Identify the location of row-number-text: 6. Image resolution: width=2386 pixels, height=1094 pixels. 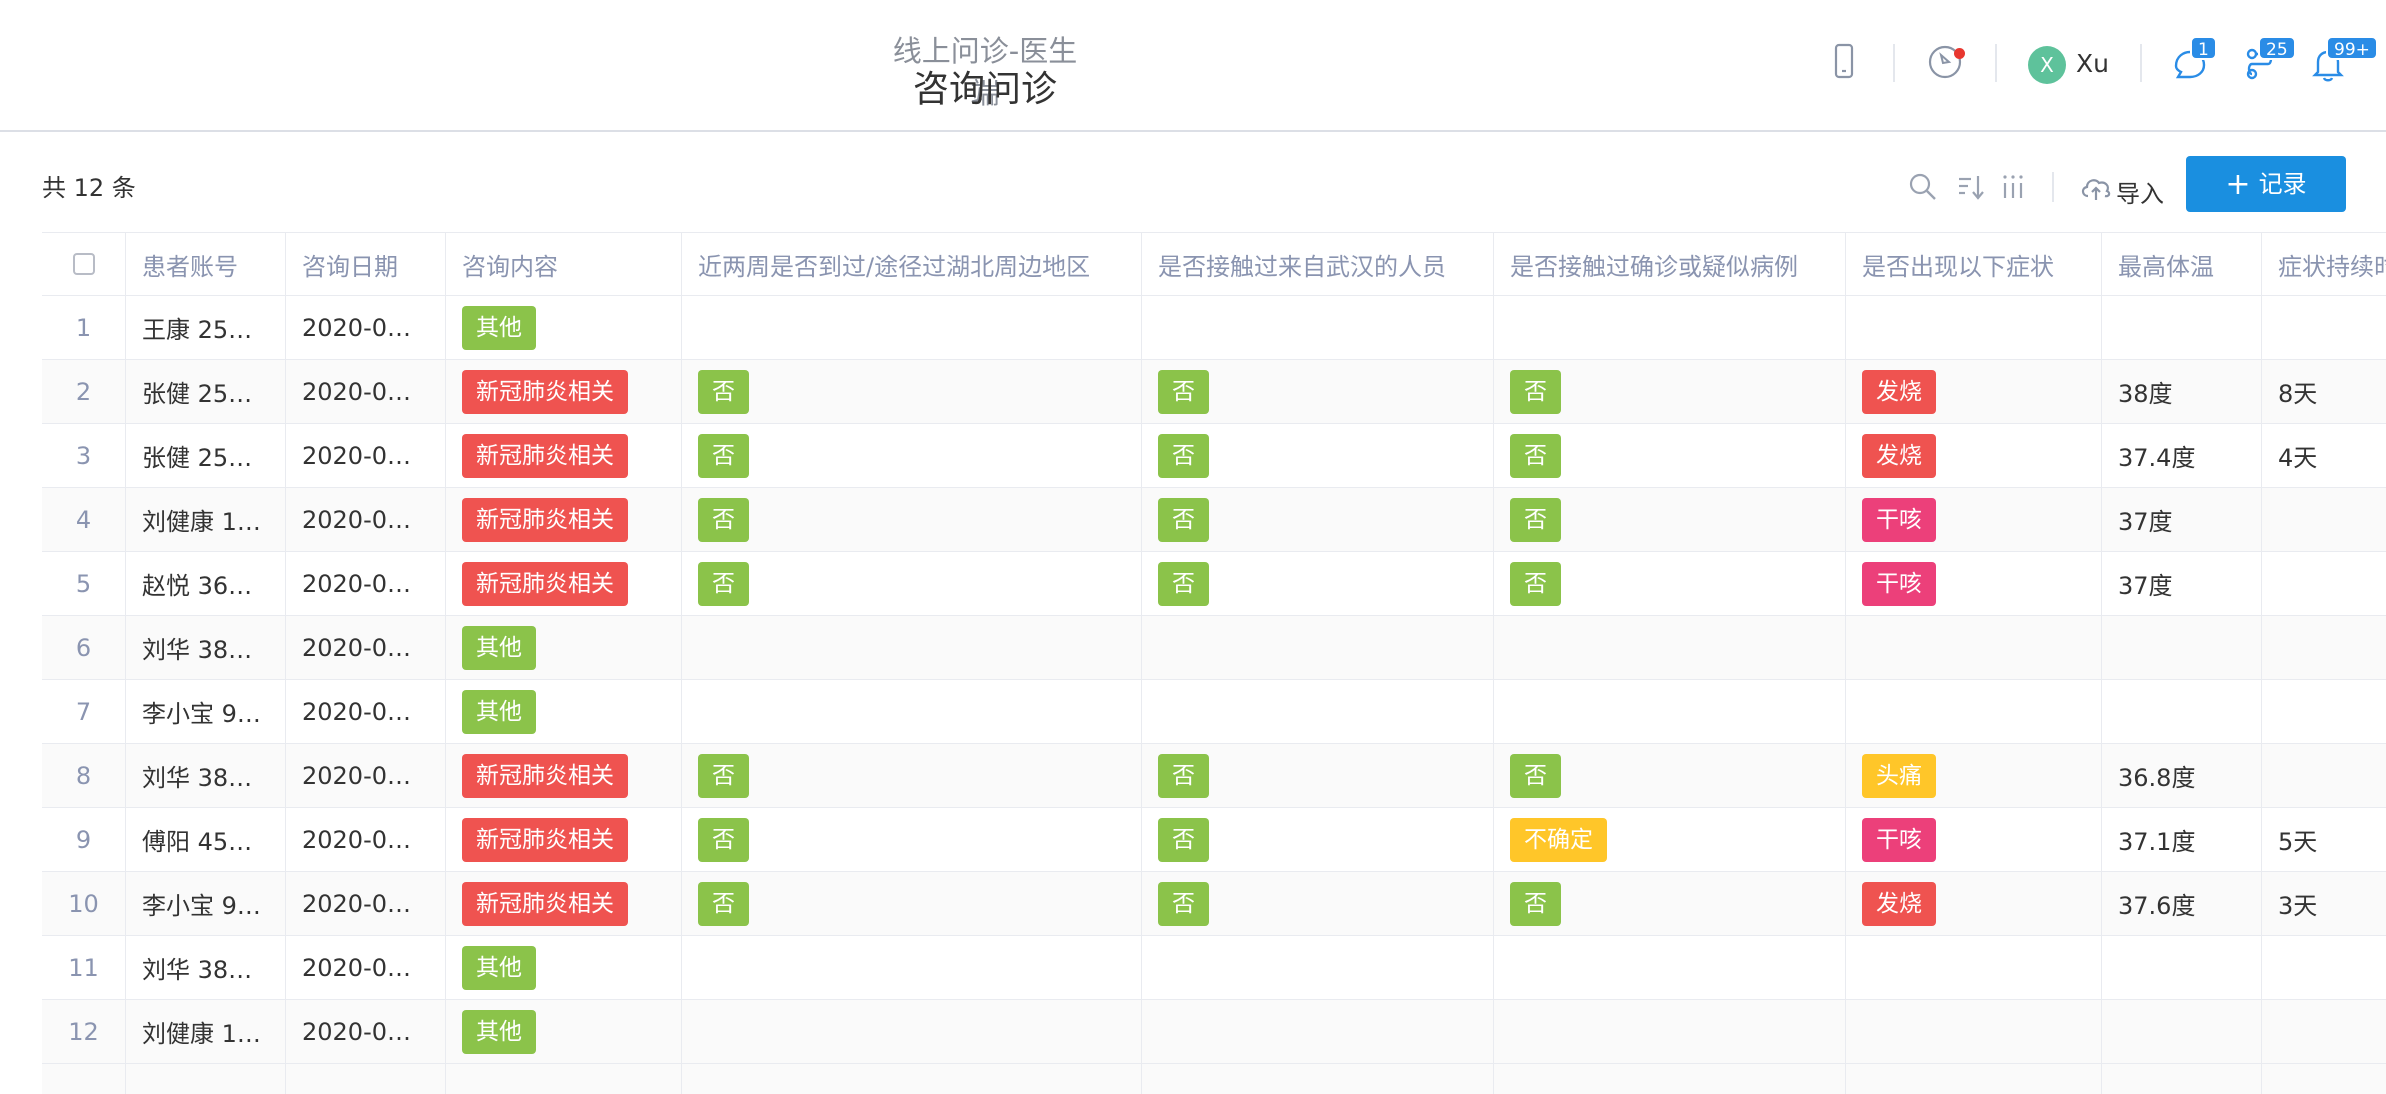
(83, 647).